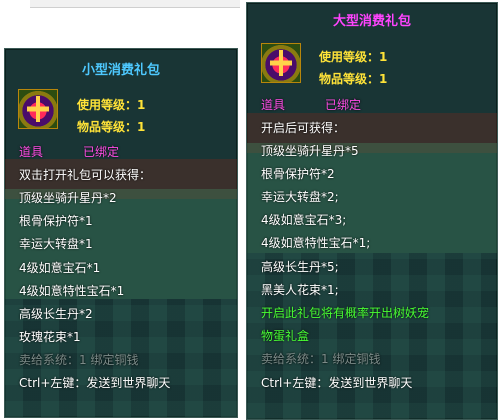 The height and width of the screenshot is (420, 498). What do you see at coordinates (72, 291) in the screenshot?
I see `content-line: 4级如意特性宝石*1` at bounding box center [72, 291].